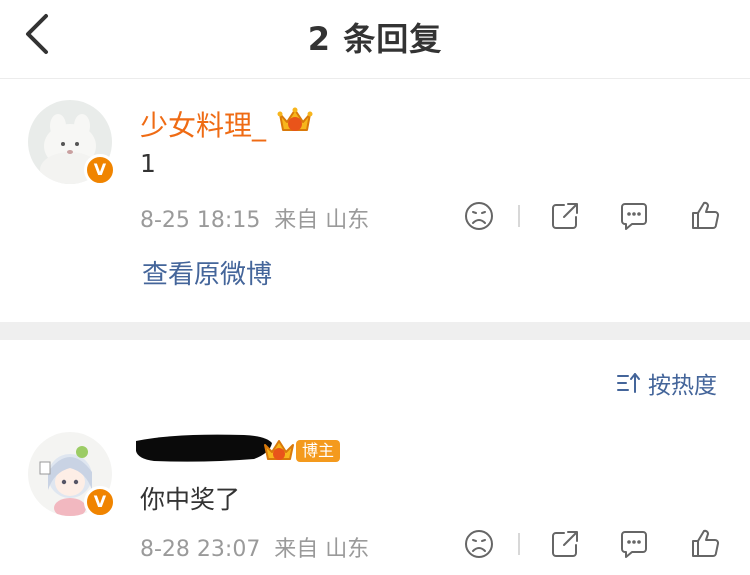  What do you see at coordinates (148, 163) in the screenshot?
I see `root-comment-text: 1` at bounding box center [148, 163].